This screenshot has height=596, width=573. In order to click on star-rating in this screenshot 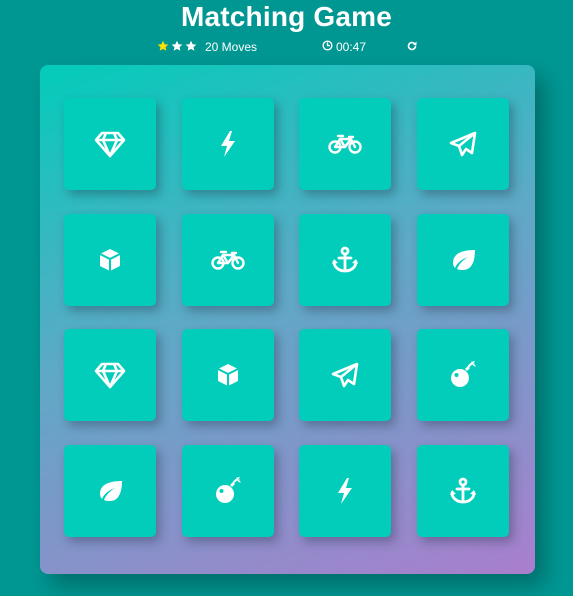, I will do `click(177, 46)`.